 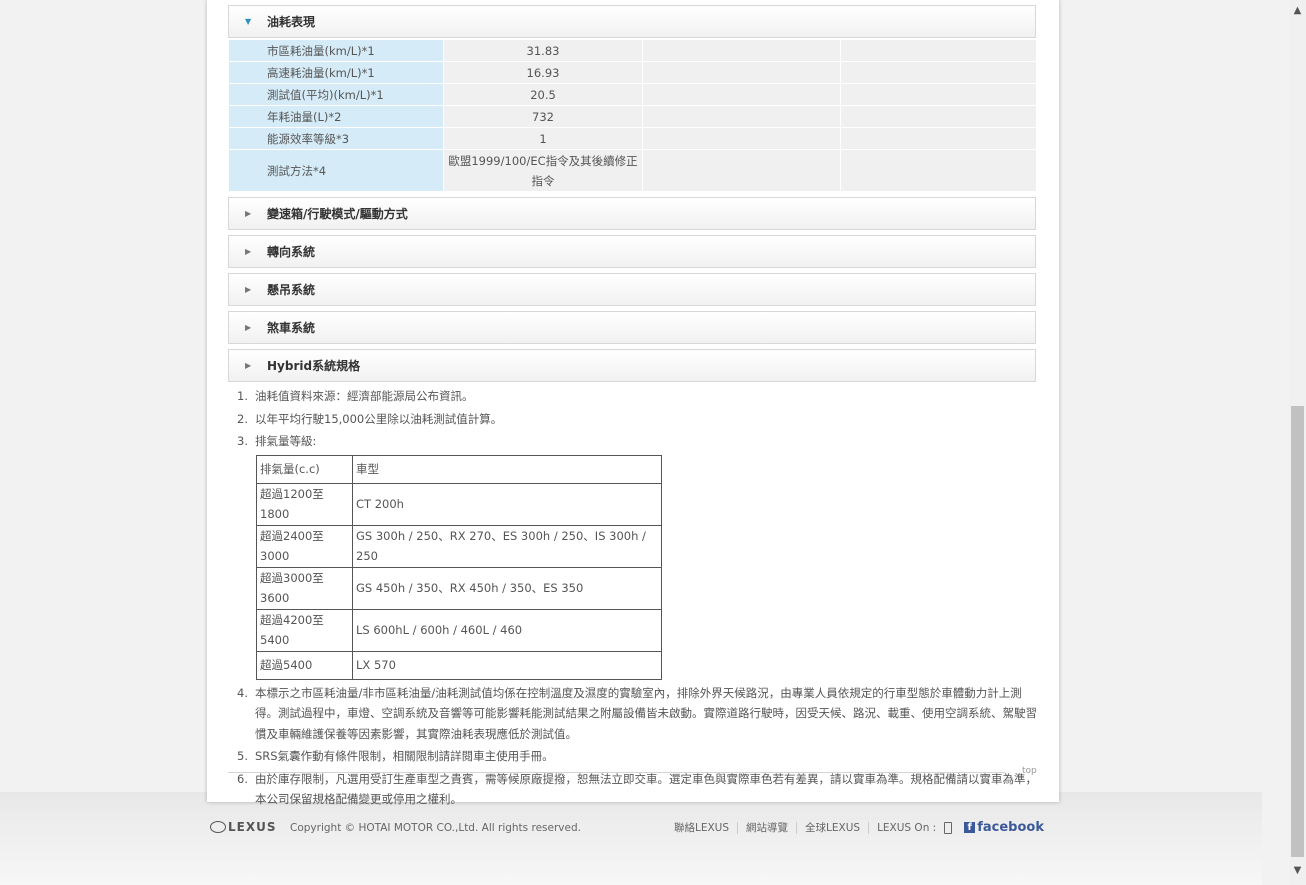 What do you see at coordinates (314, 366) in the screenshot?
I see `section-hybrid-title: Hybrid系統規格` at bounding box center [314, 366].